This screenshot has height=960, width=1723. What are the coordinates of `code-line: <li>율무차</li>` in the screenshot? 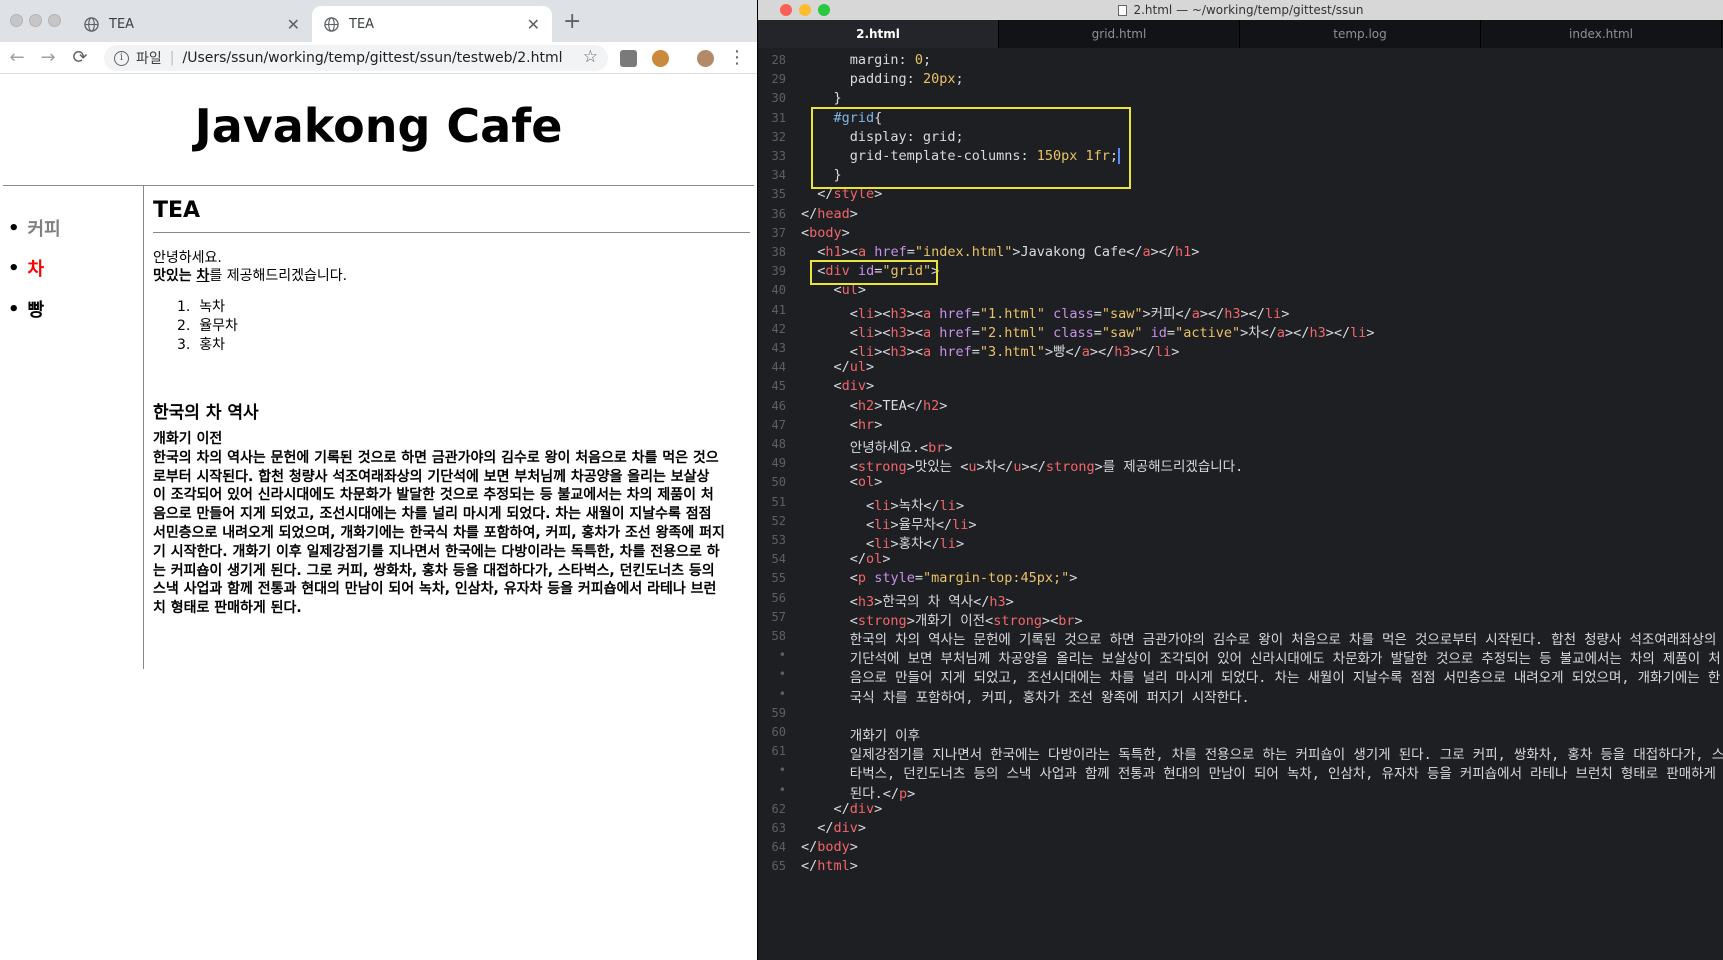 It's located at (888, 523).